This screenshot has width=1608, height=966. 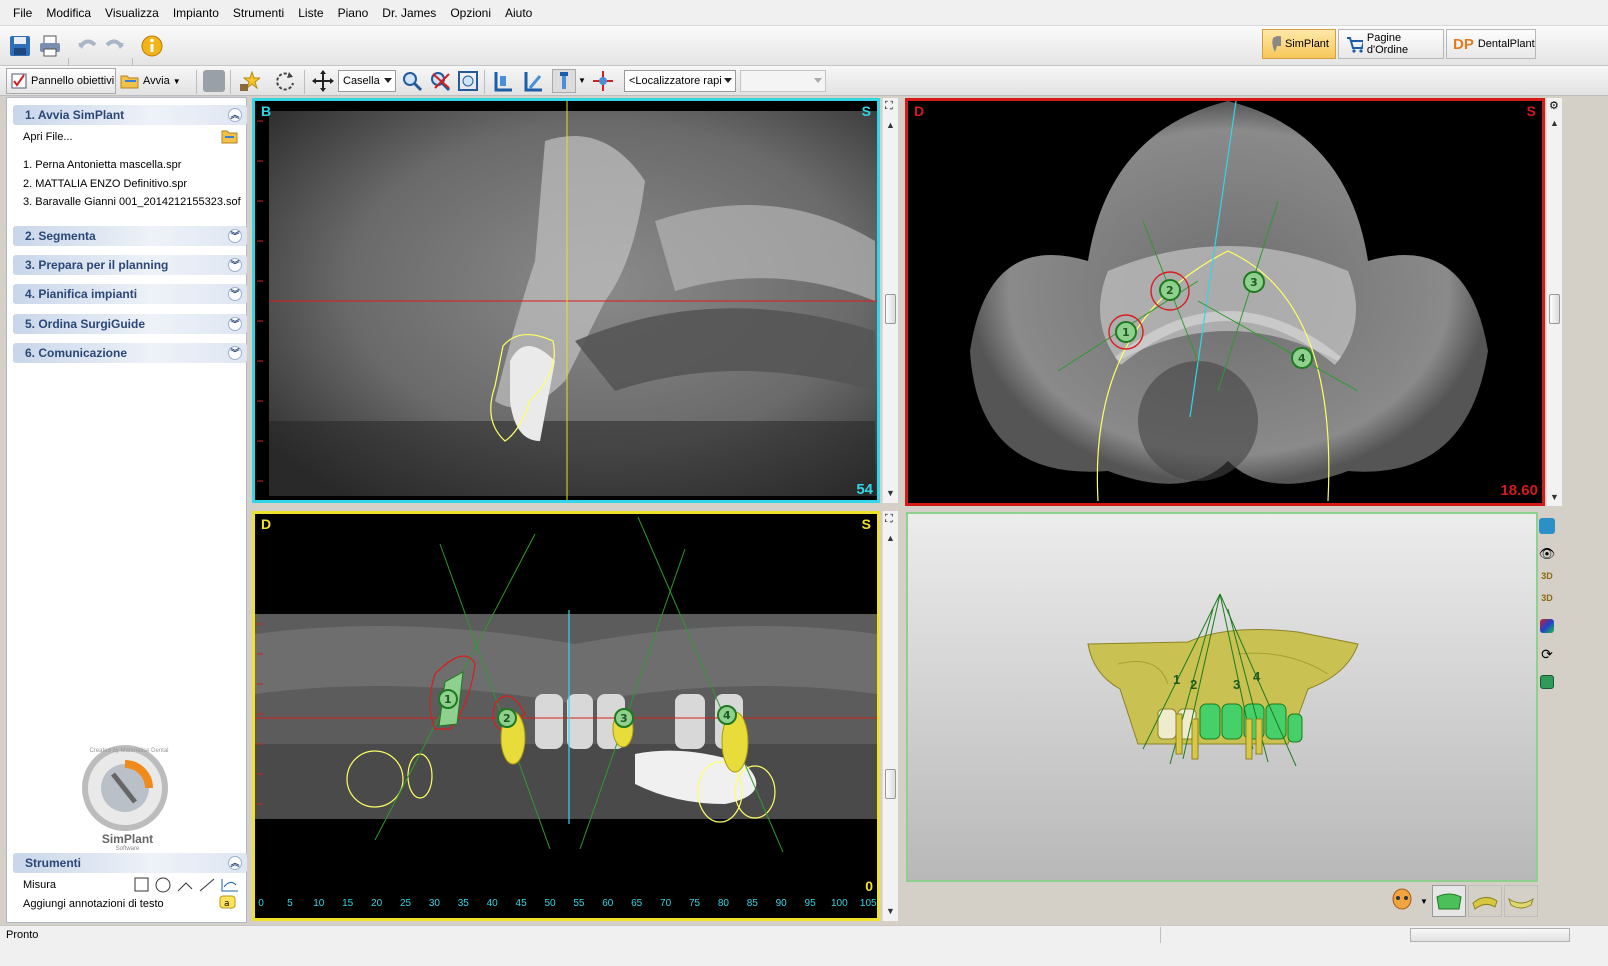 What do you see at coordinates (727, 715) in the screenshot?
I see `pano-implant-4: 4` at bounding box center [727, 715].